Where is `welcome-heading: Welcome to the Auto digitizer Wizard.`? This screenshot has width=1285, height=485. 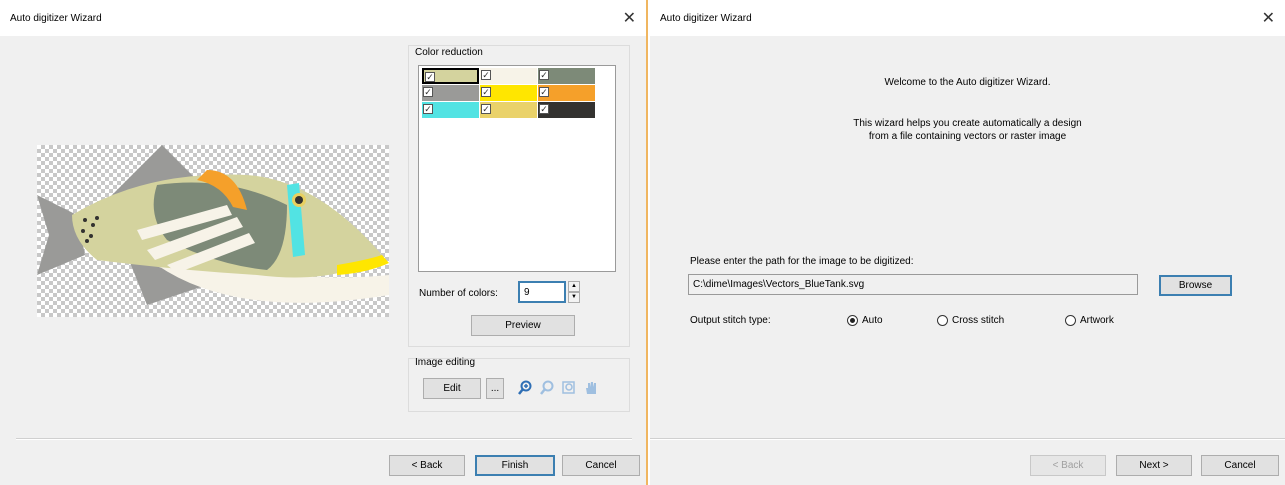 welcome-heading: Welcome to the Auto digitizer Wizard. is located at coordinates (967, 82).